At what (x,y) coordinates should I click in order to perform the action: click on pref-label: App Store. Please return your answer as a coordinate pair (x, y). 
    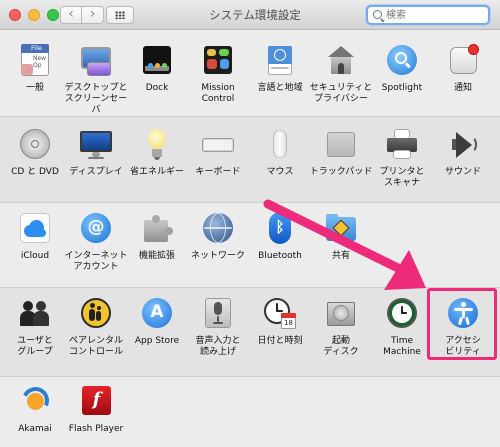
    Looking at the image, I should click on (157, 341).